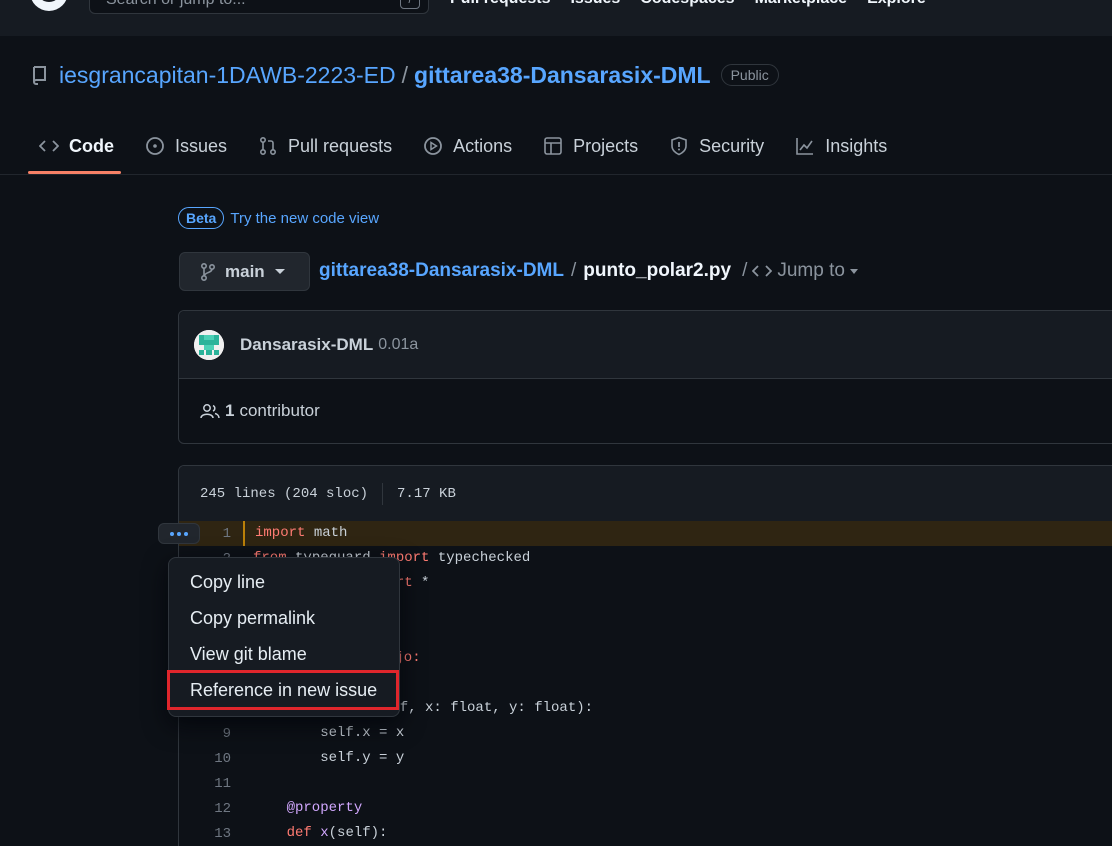 This screenshot has width=1112, height=846. I want to click on line-number: 9, so click(205, 734).